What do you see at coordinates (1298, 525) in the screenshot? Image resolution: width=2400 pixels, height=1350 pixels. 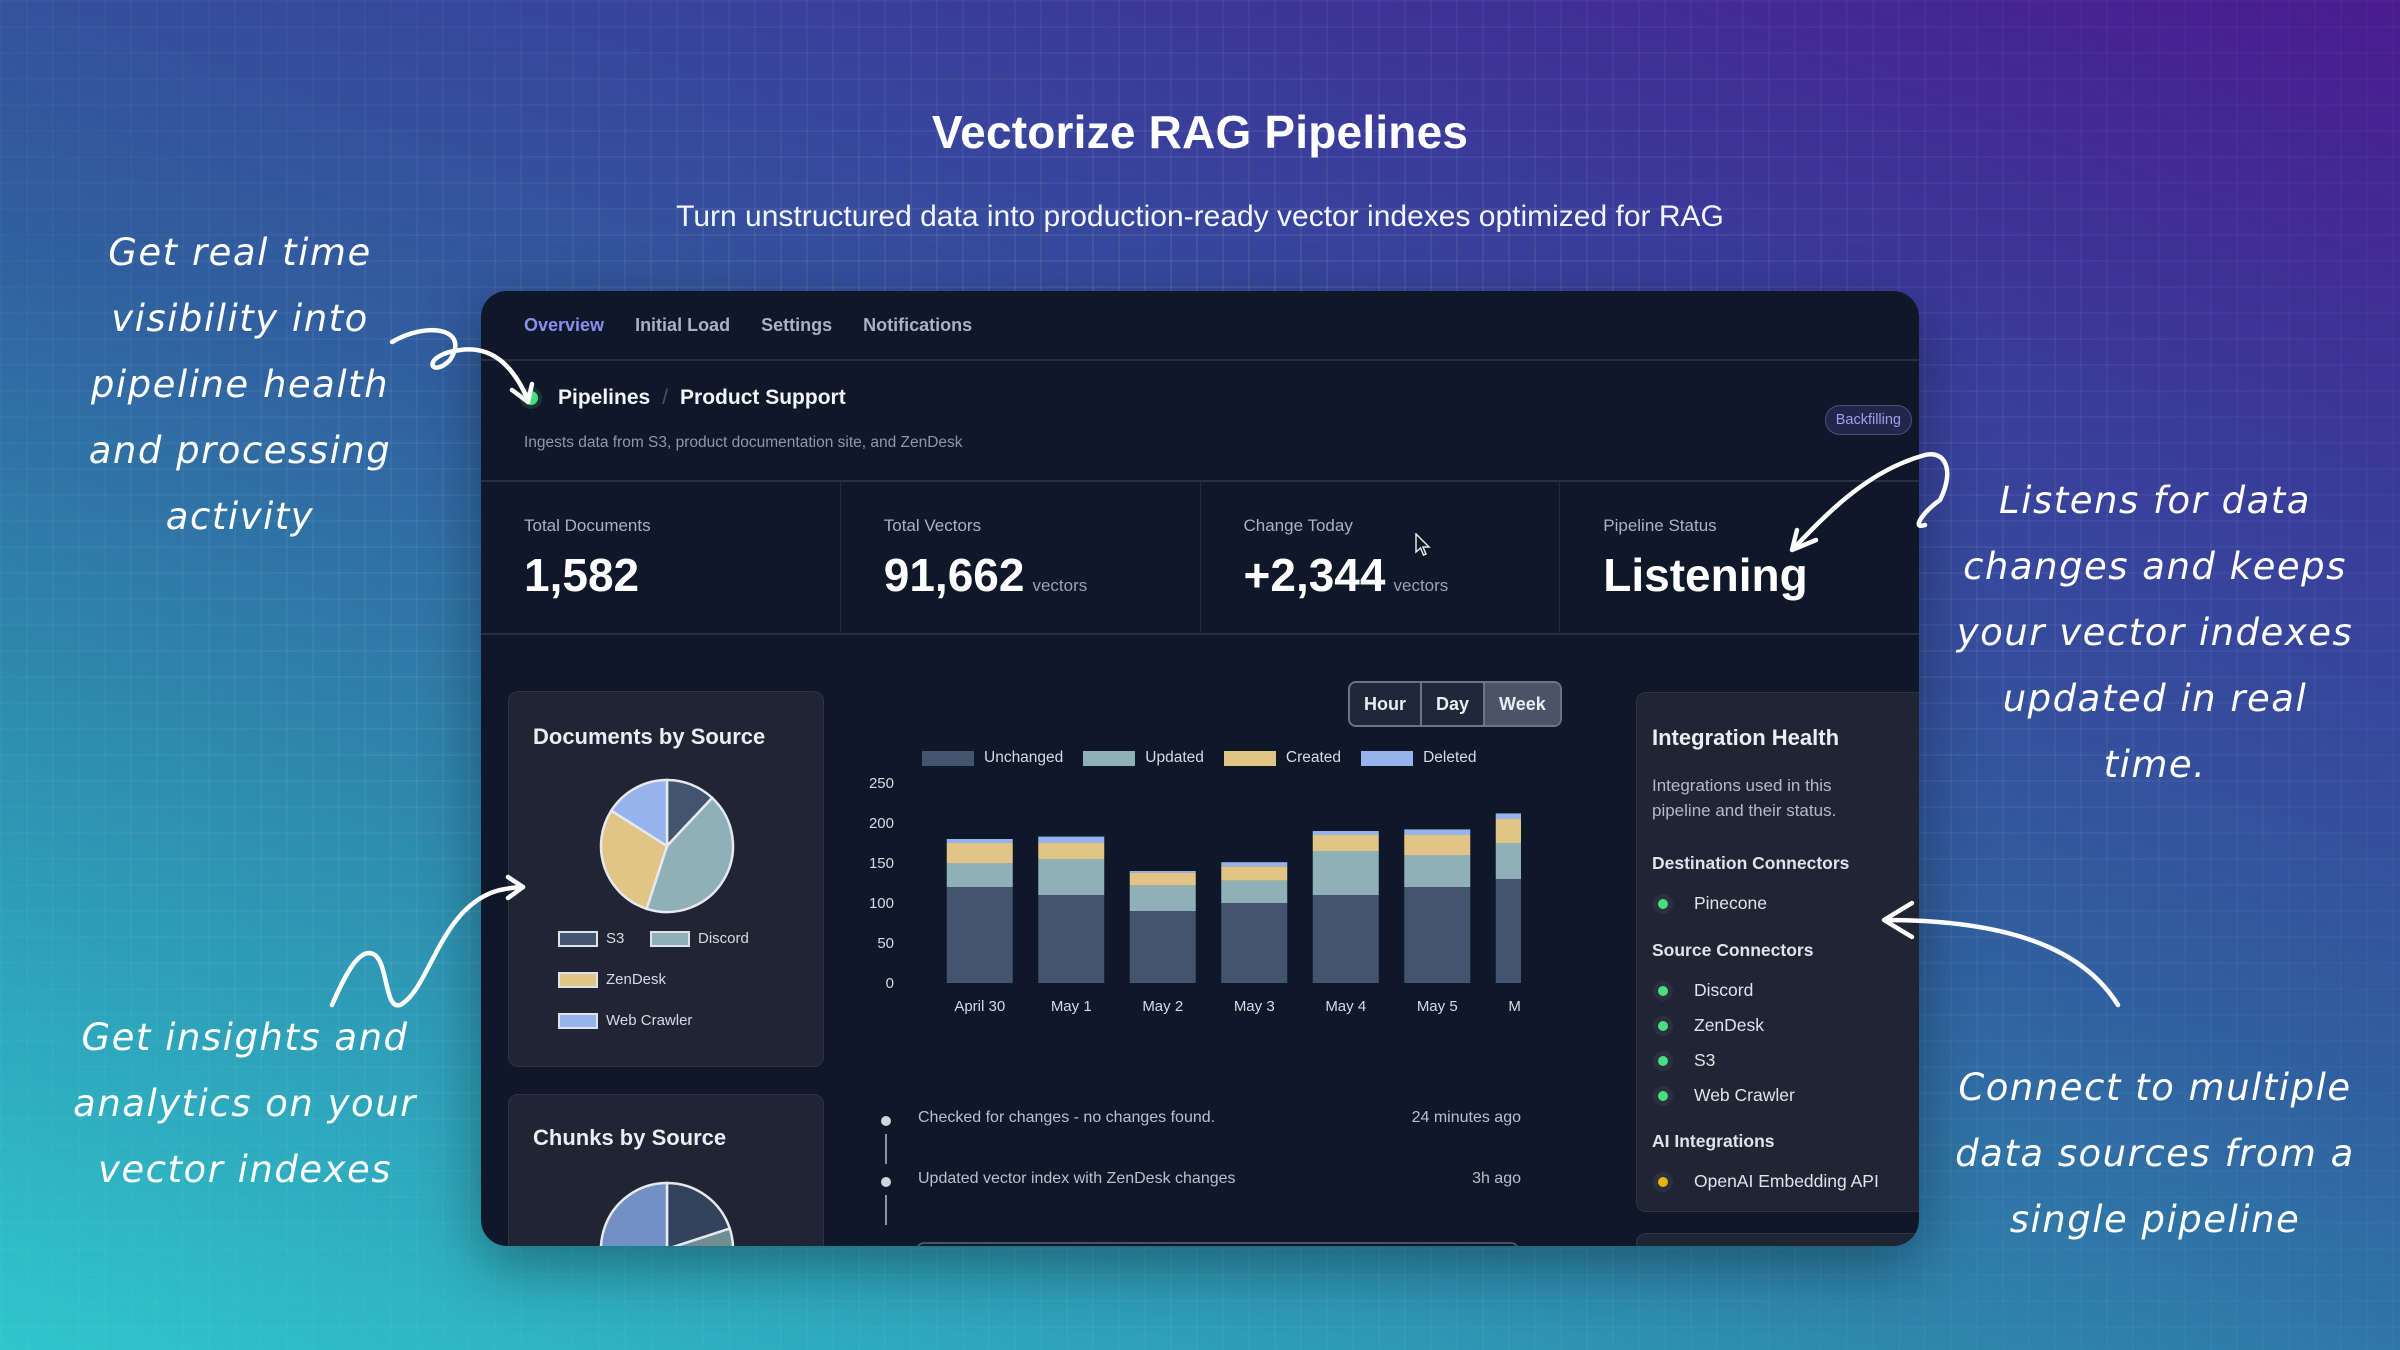 I see `stat-label: Change Today` at bounding box center [1298, 525].